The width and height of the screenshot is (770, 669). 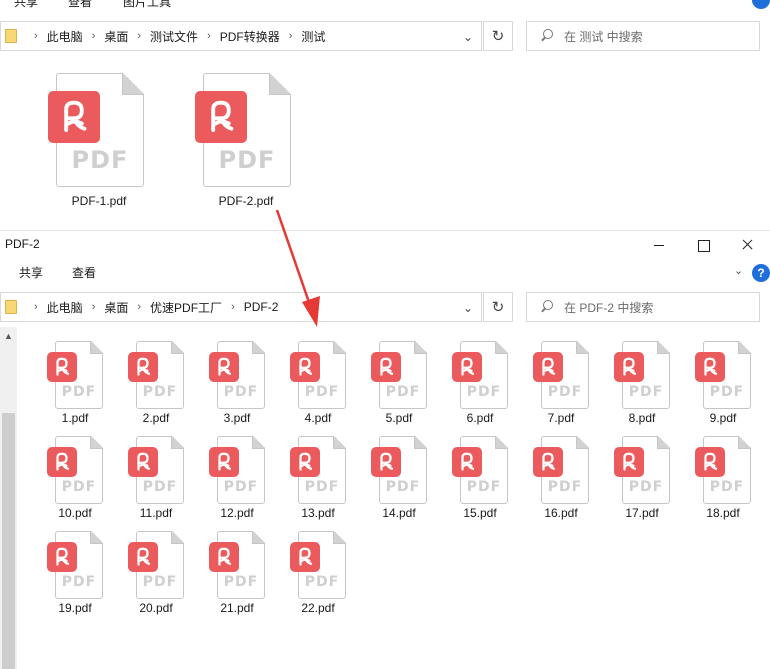 I want to click on maximize-button, so click(x=703, y=244).